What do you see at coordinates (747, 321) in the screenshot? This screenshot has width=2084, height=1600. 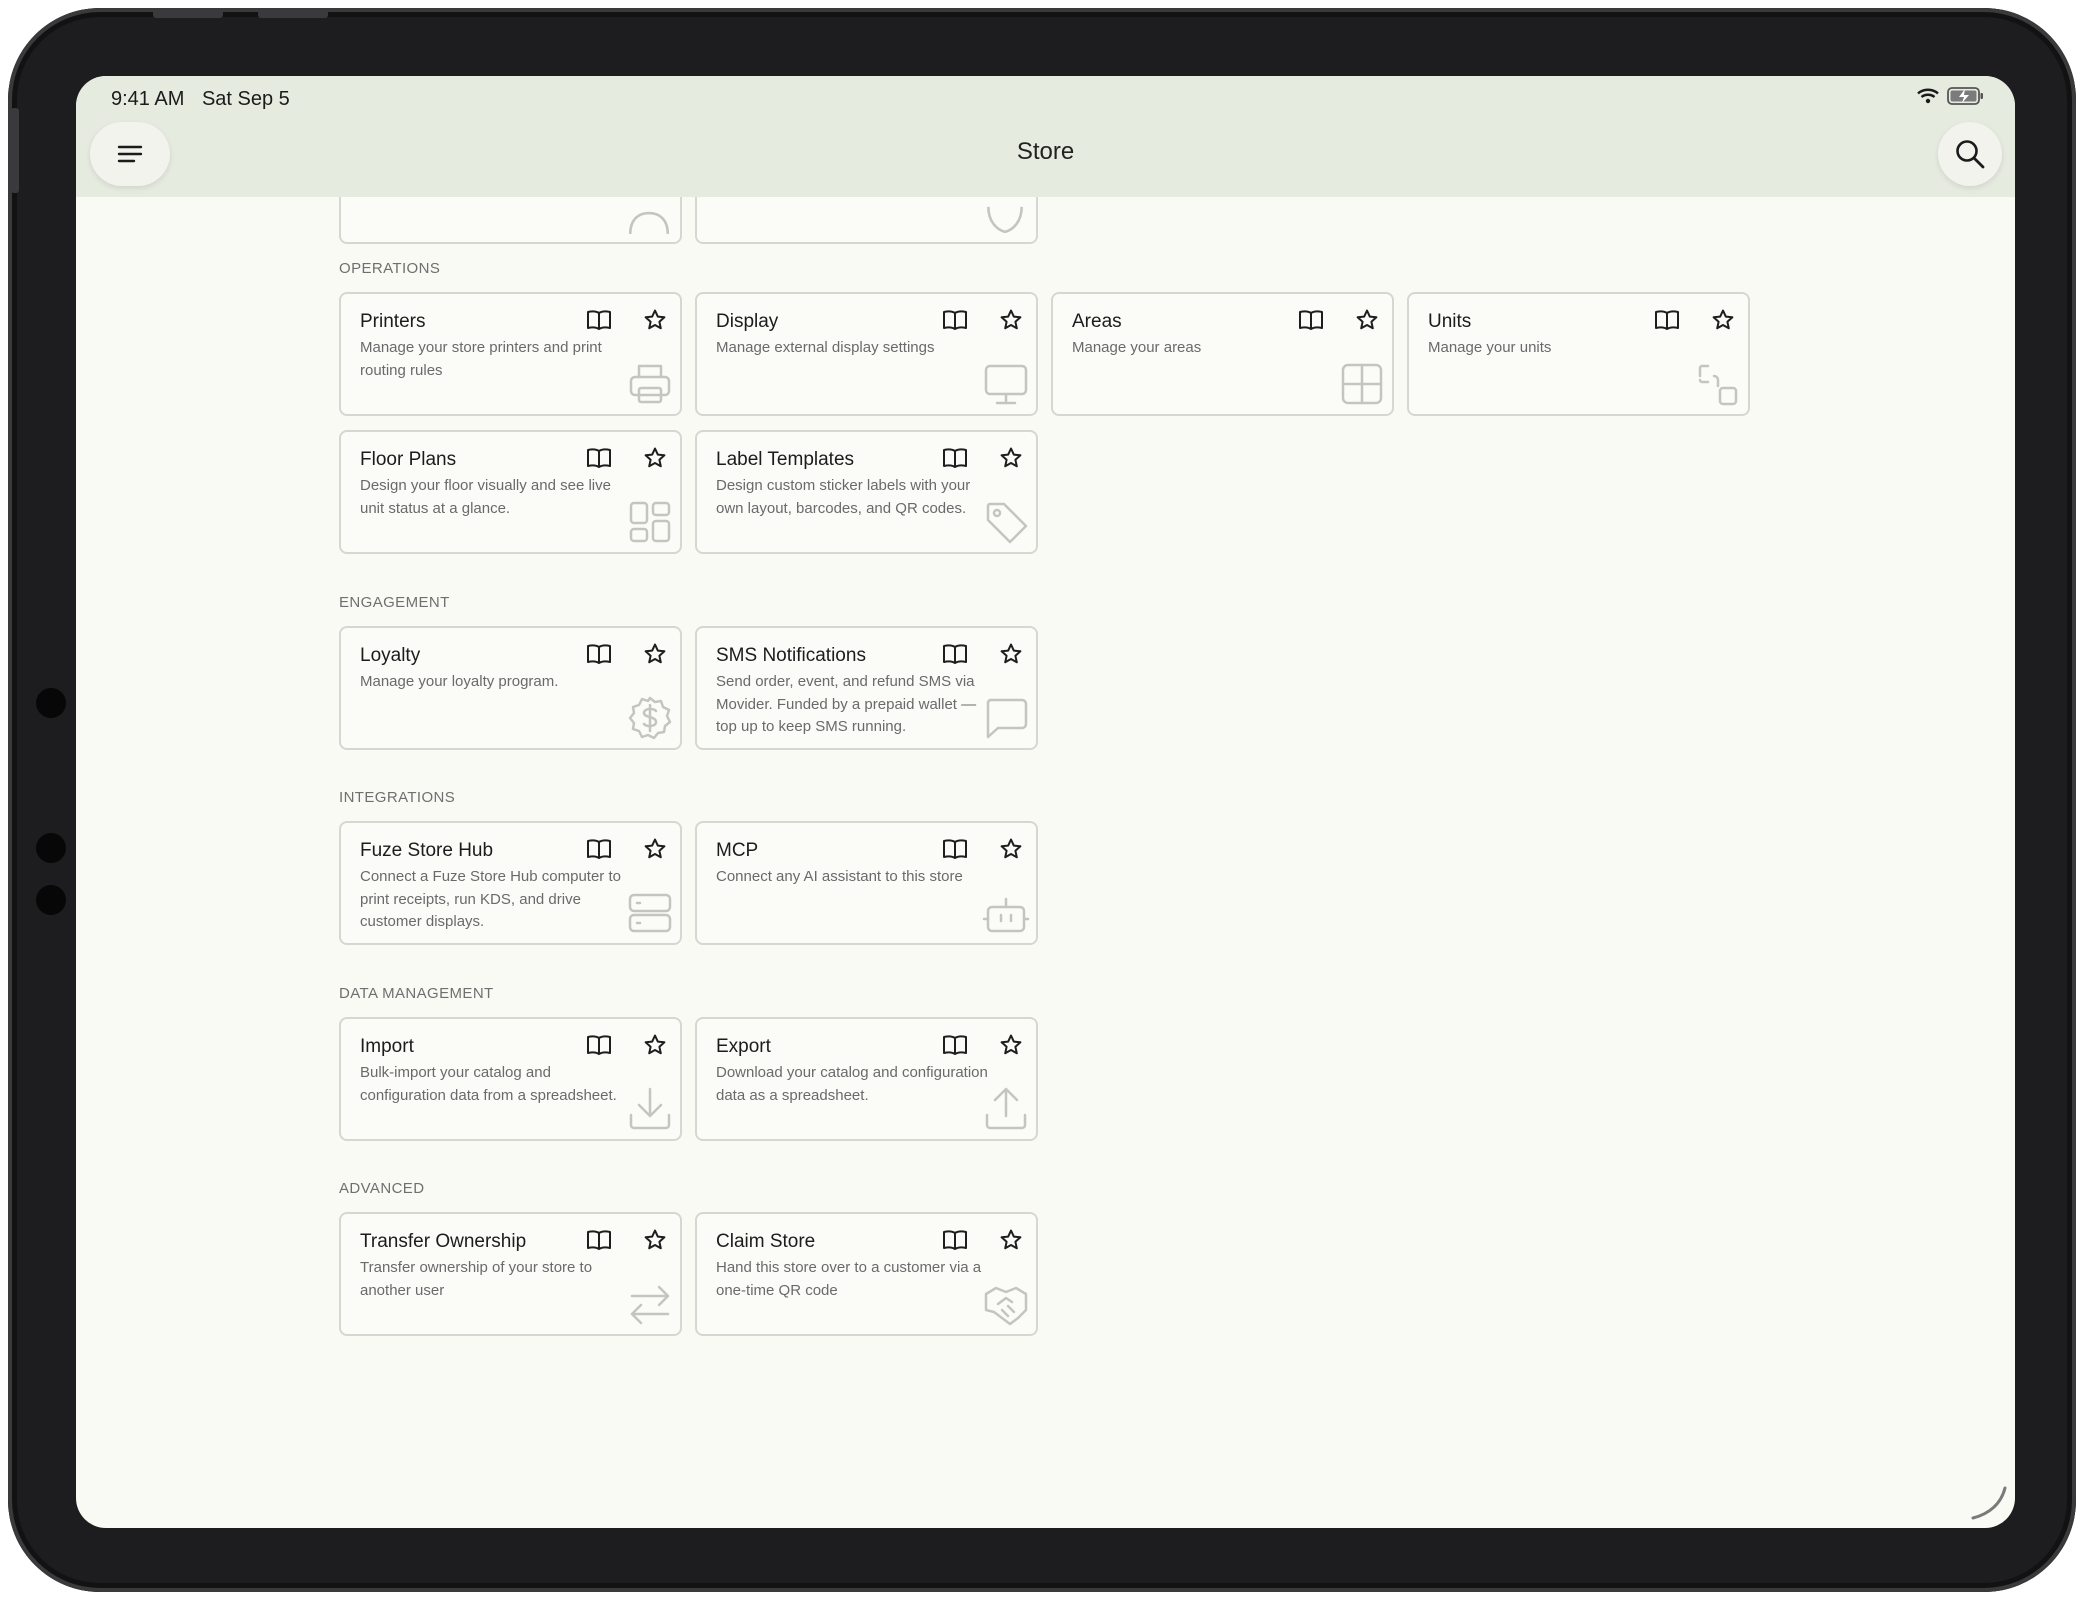 I see `card-title: Display` at bounding box center [747, 321].